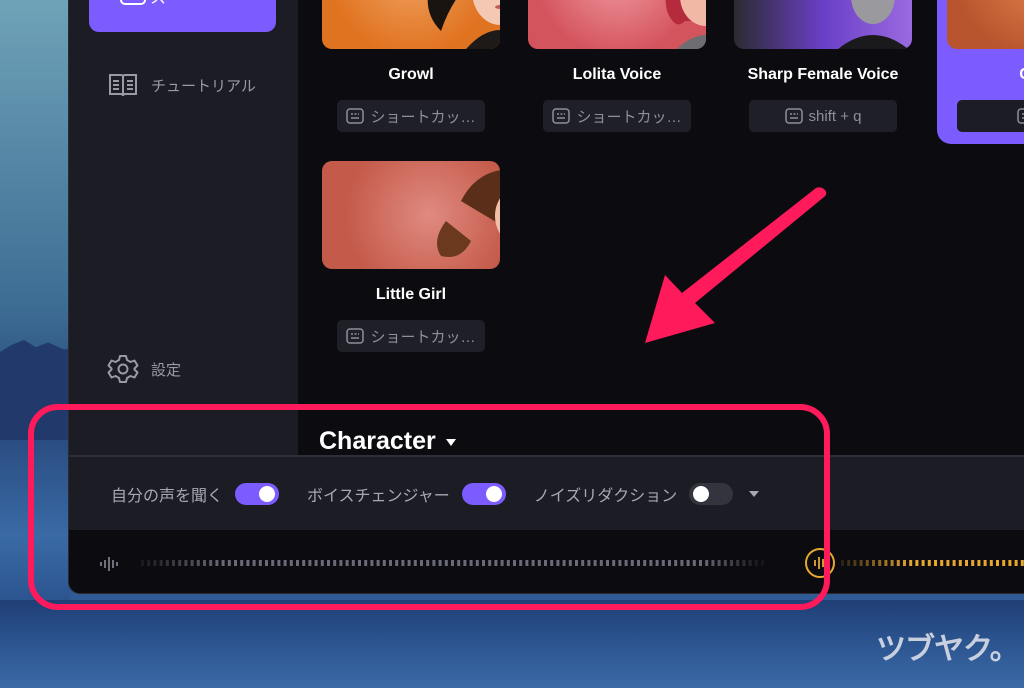  I want to click on voice-changer-toggle, so click(483, 493).